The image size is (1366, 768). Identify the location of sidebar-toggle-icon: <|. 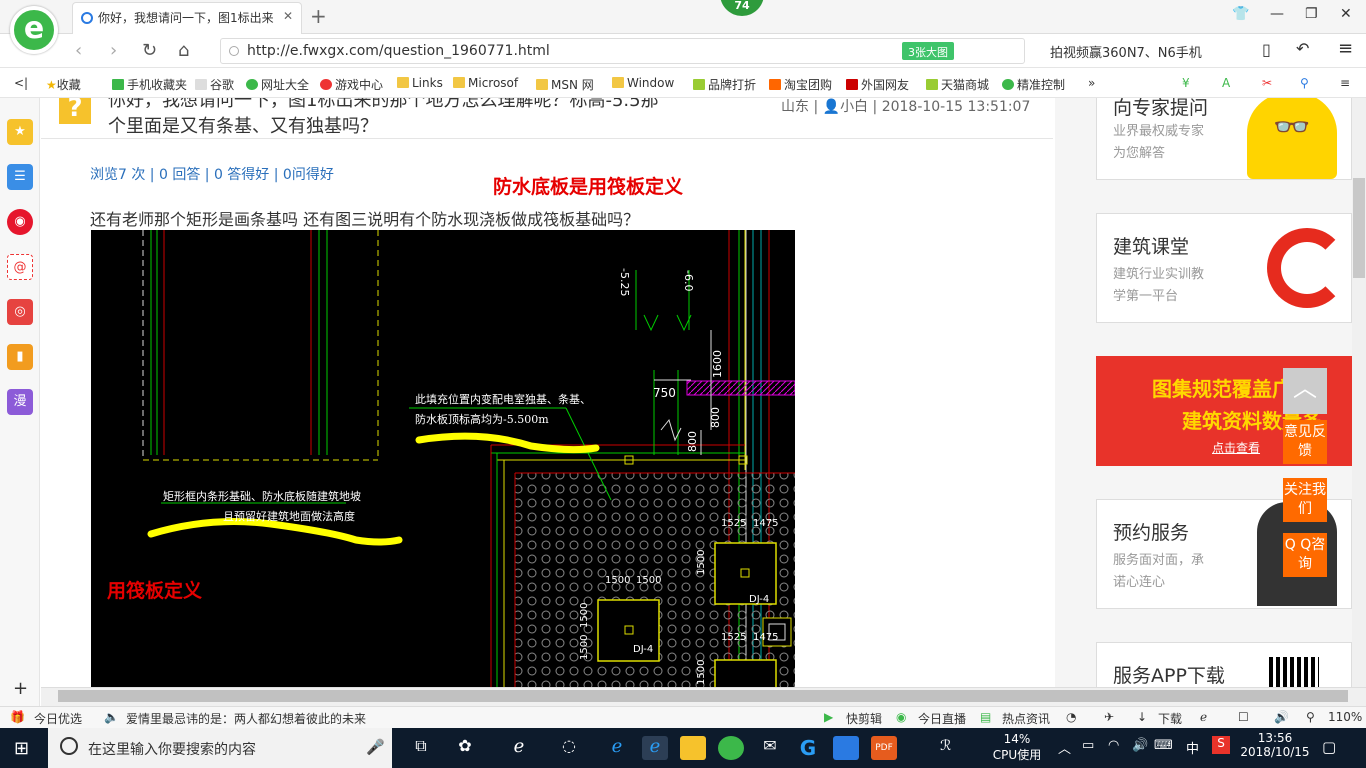
(21, 83).